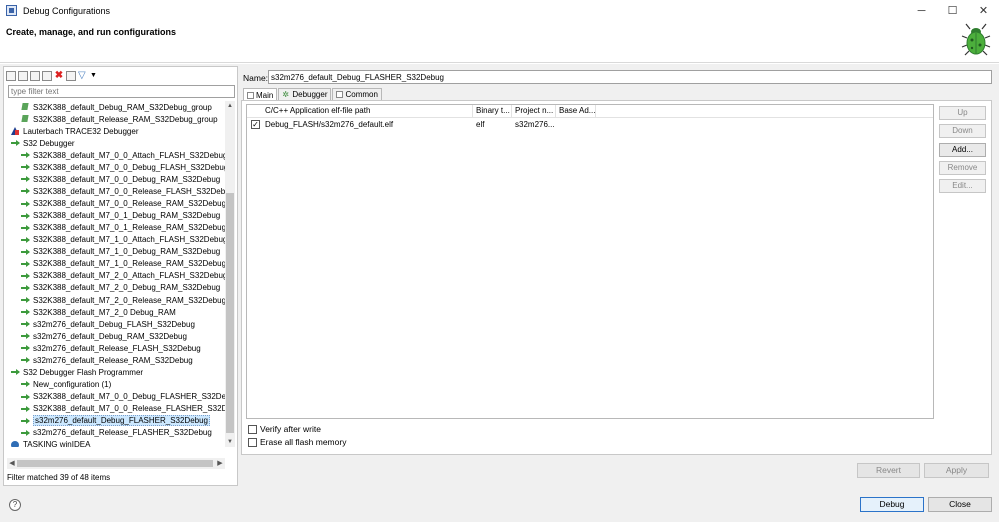  I want to click on bug-icon, so click(976, 39).